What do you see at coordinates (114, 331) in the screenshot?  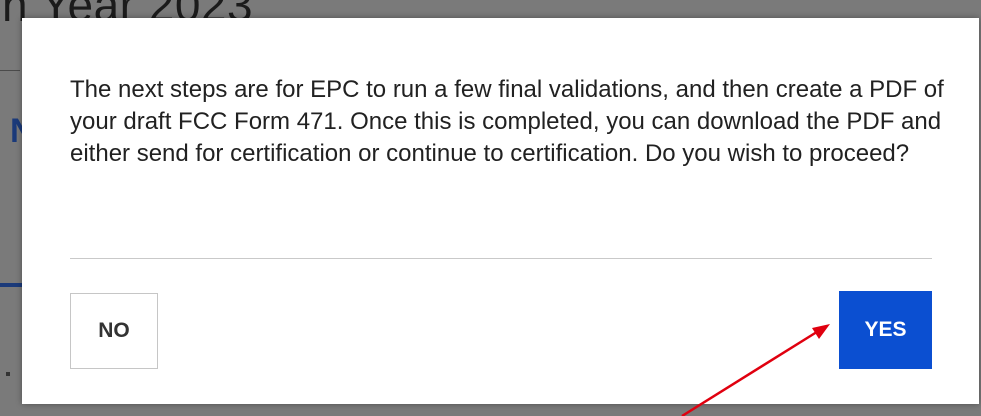 I see `no-button: NO` at bounding box center [114, 331].